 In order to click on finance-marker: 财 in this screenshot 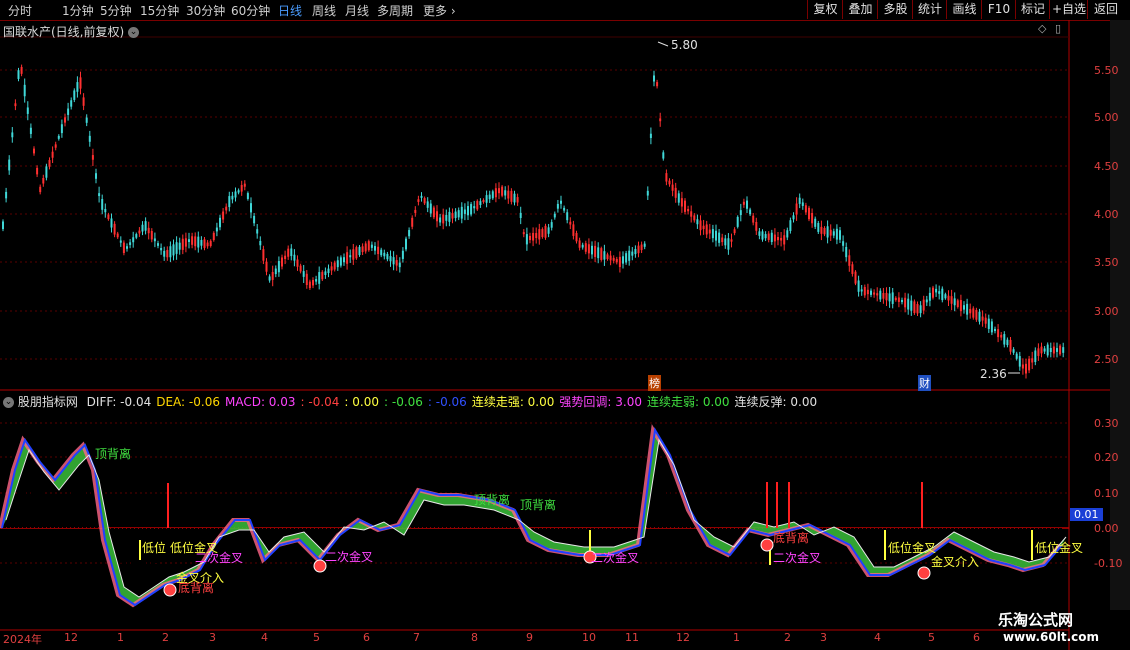, I will do `click(924, 383)`.